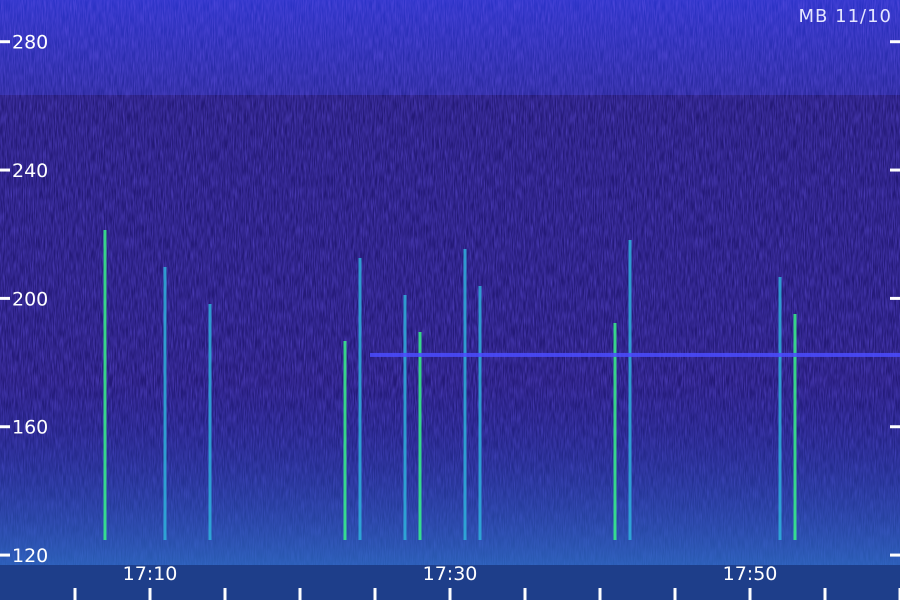  Describe the element at coordinates (30, 43) in the screenshot. I see `y-tick-label: 280` at that location.